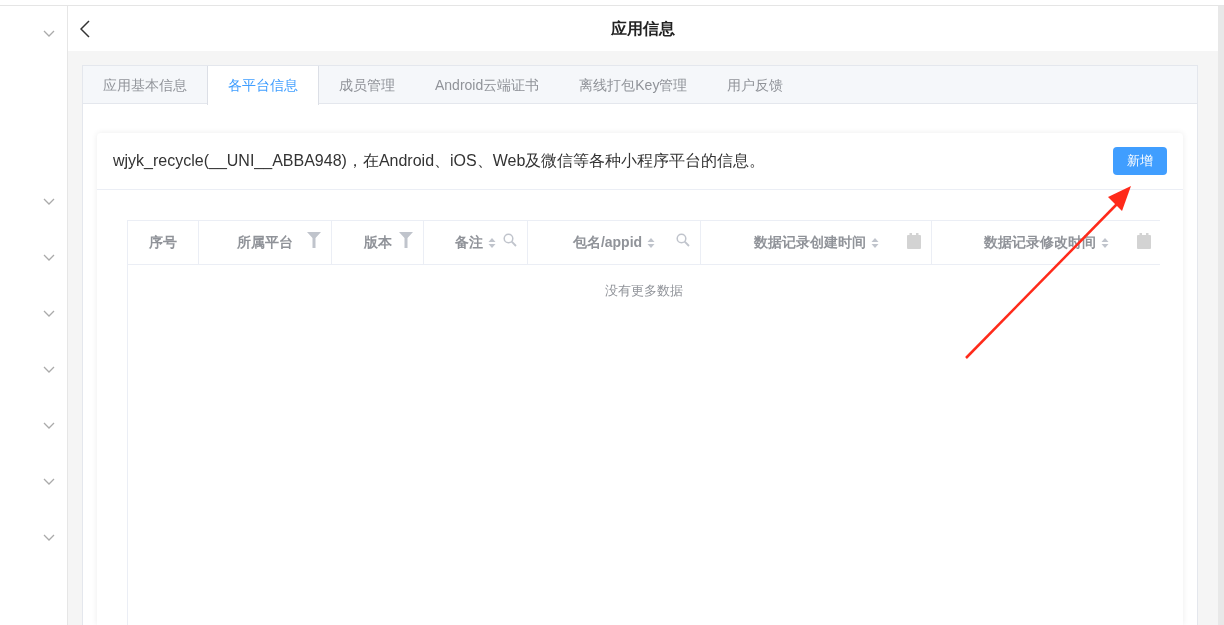 The width and height of the screenshot is (1224, 625). I want to click on tab: 各平台信息, so click(263, 85).